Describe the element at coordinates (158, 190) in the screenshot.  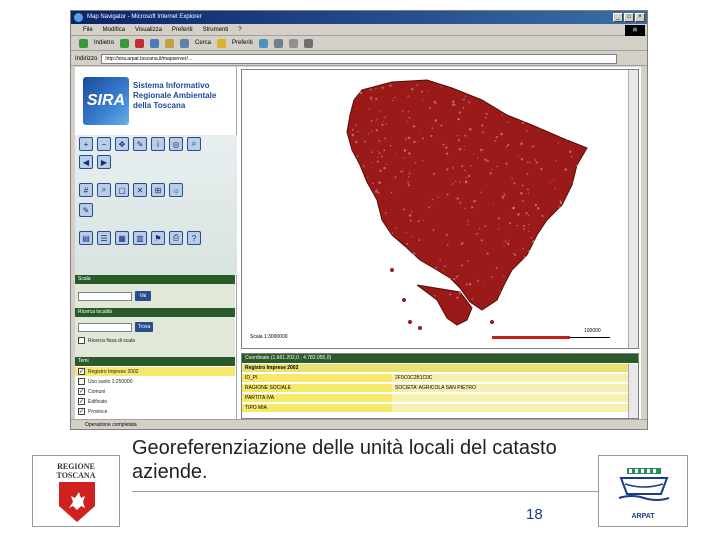
I see `measure-icon: ⊞` at that location.